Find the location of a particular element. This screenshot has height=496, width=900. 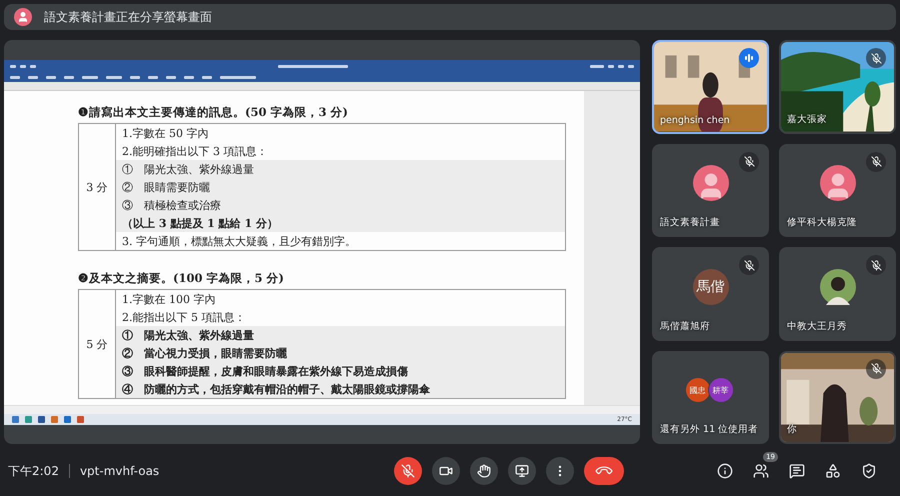

participant-tile: 修平科大楊克隆 is located at coordinates (837, 190).